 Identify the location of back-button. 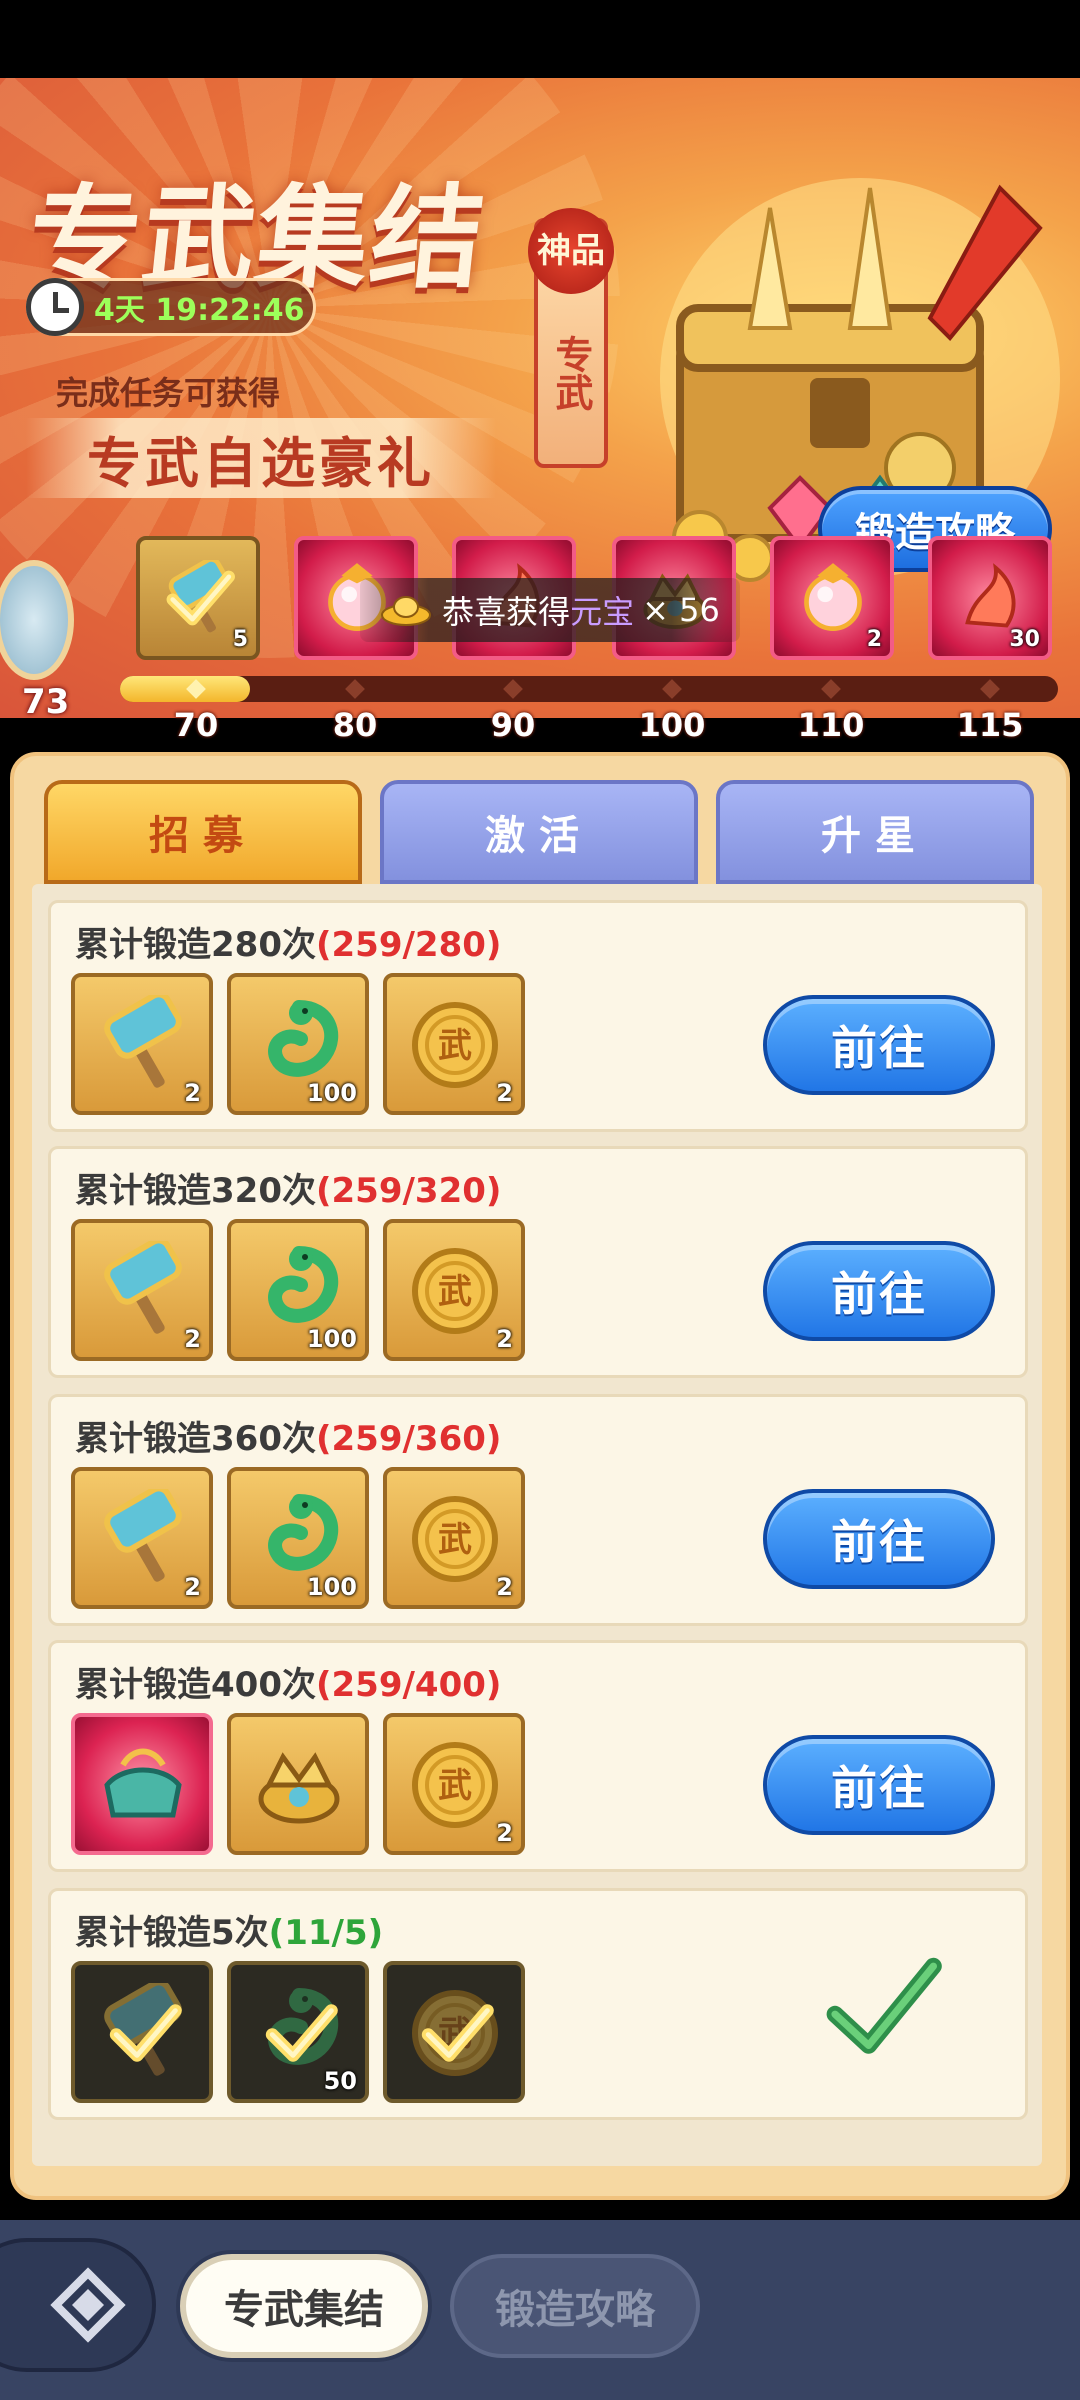
(78, 2305).